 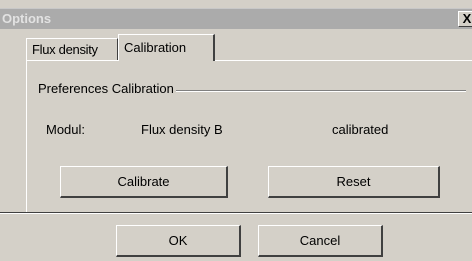 I want to click on calibrate-button: Calibrate, so click(x=144, y=182).